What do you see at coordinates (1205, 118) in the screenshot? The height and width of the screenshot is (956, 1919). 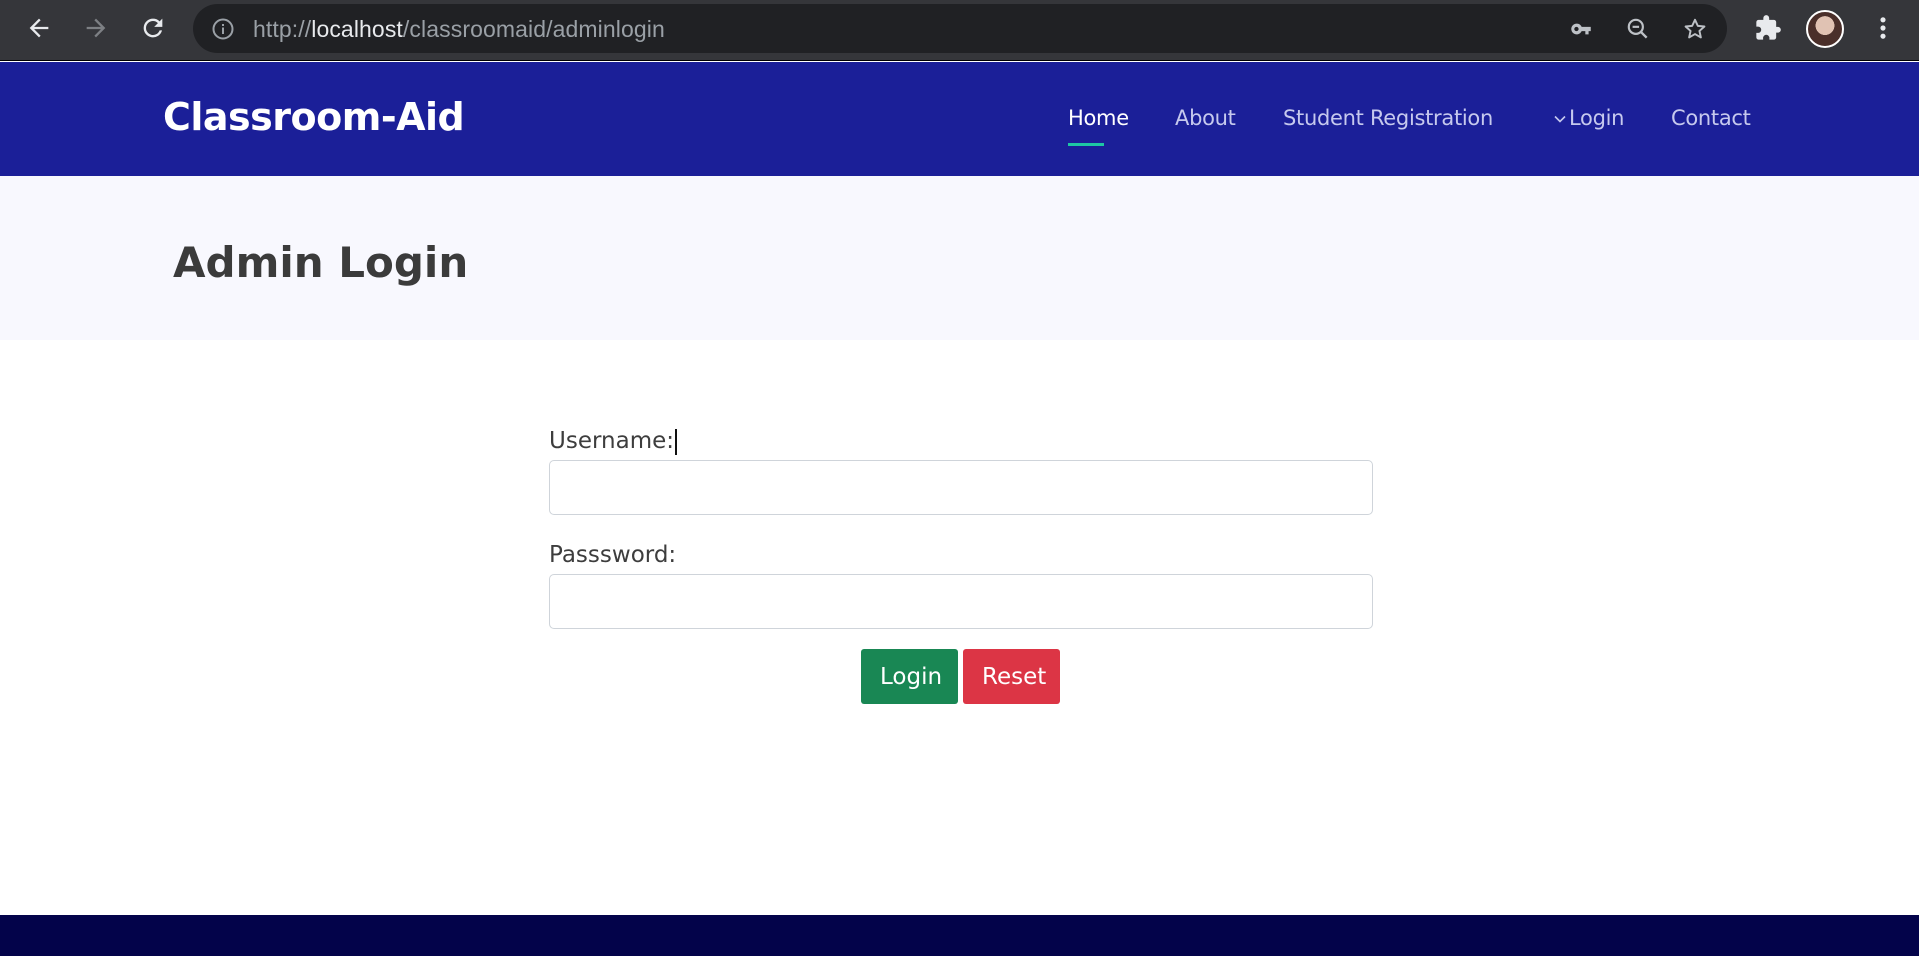 I see `nav-about: About` at bounding box center [1205, 118].